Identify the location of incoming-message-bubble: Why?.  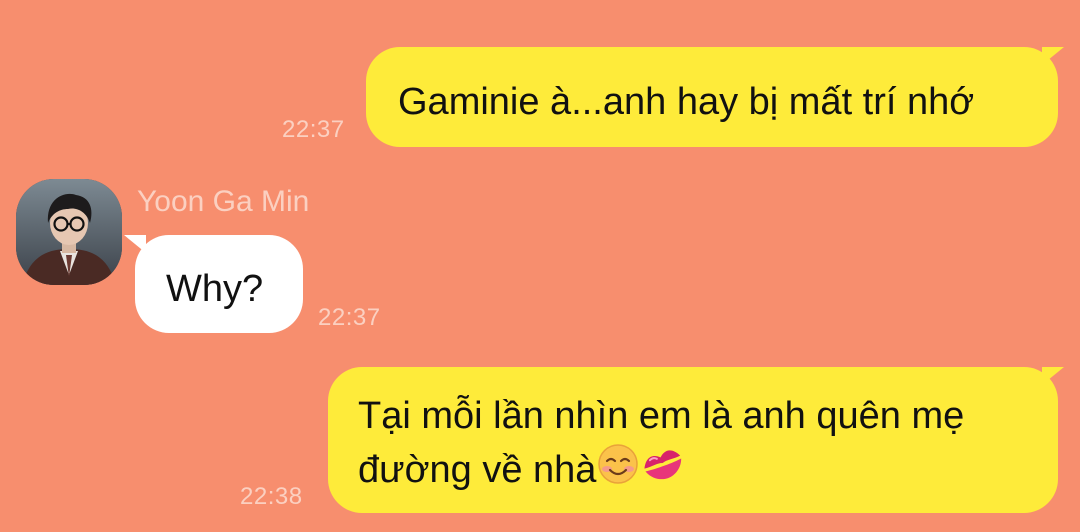
(219, 284).